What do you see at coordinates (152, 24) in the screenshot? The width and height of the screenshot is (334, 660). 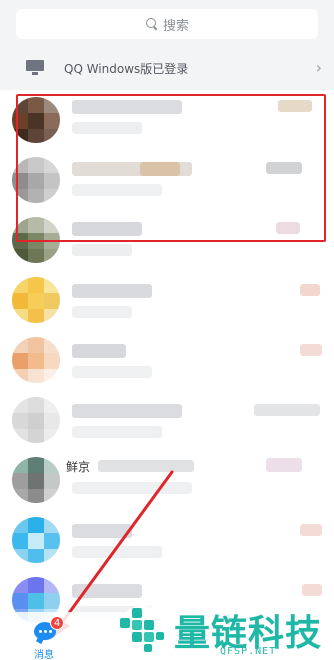 I see `search-icon` at bounding box center [152, 24].